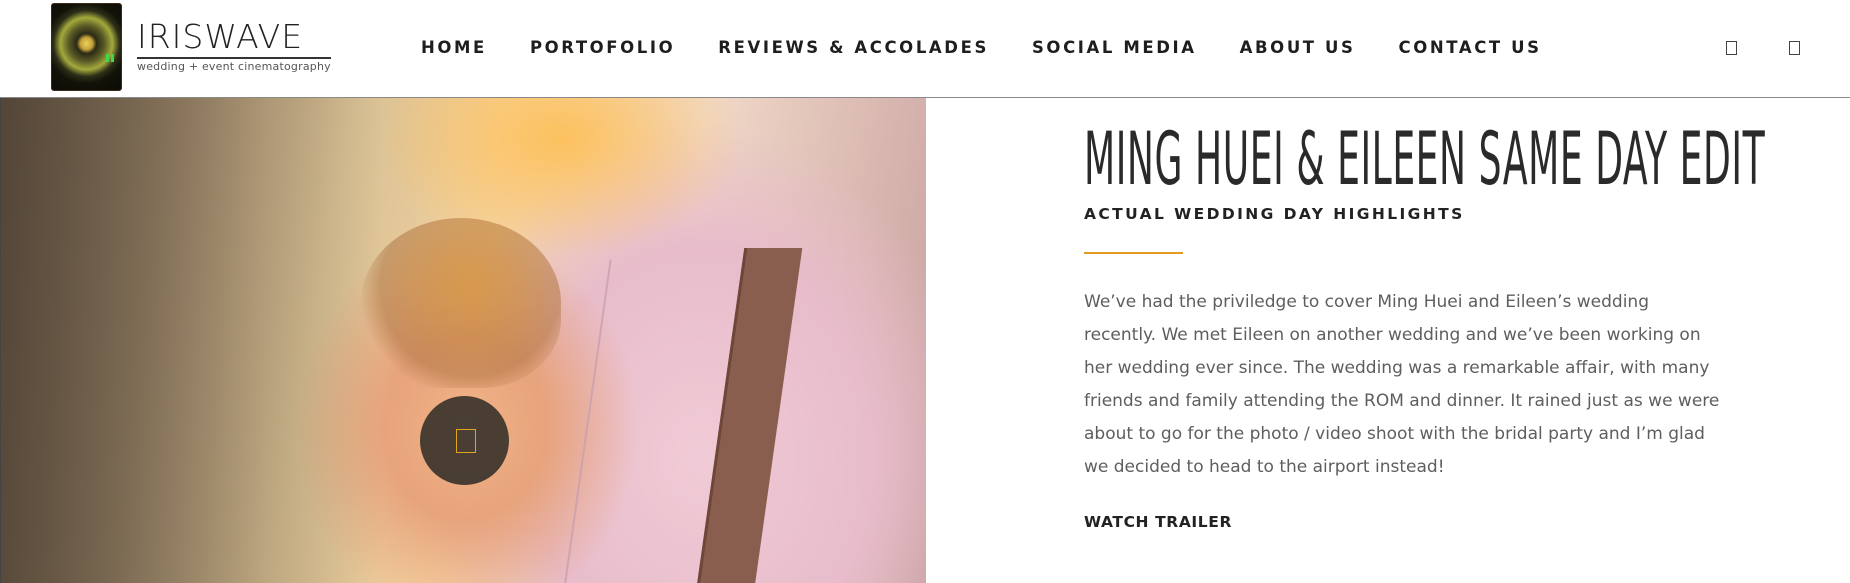 This screenshot has height=583, width=1850. Describe the element at coordinates (1114, 47) in the screenshot. I see `nav-item-social-media: SOCIAL MEDIA` at that location.